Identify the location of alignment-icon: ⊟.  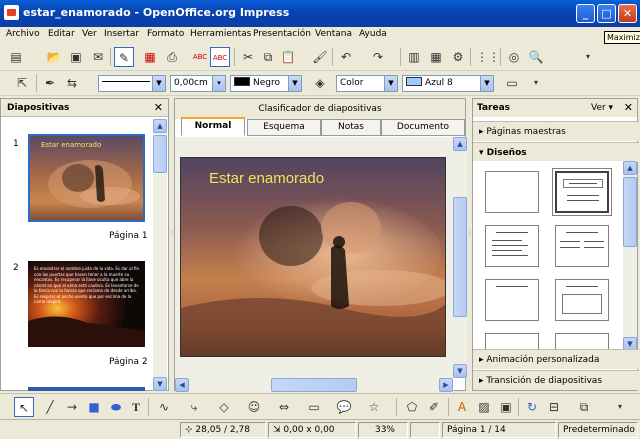
(554, 407).